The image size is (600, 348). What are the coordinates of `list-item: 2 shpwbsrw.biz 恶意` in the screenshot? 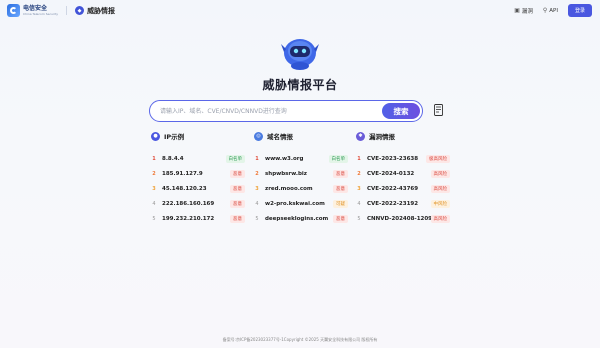 It's located at (301, 173).